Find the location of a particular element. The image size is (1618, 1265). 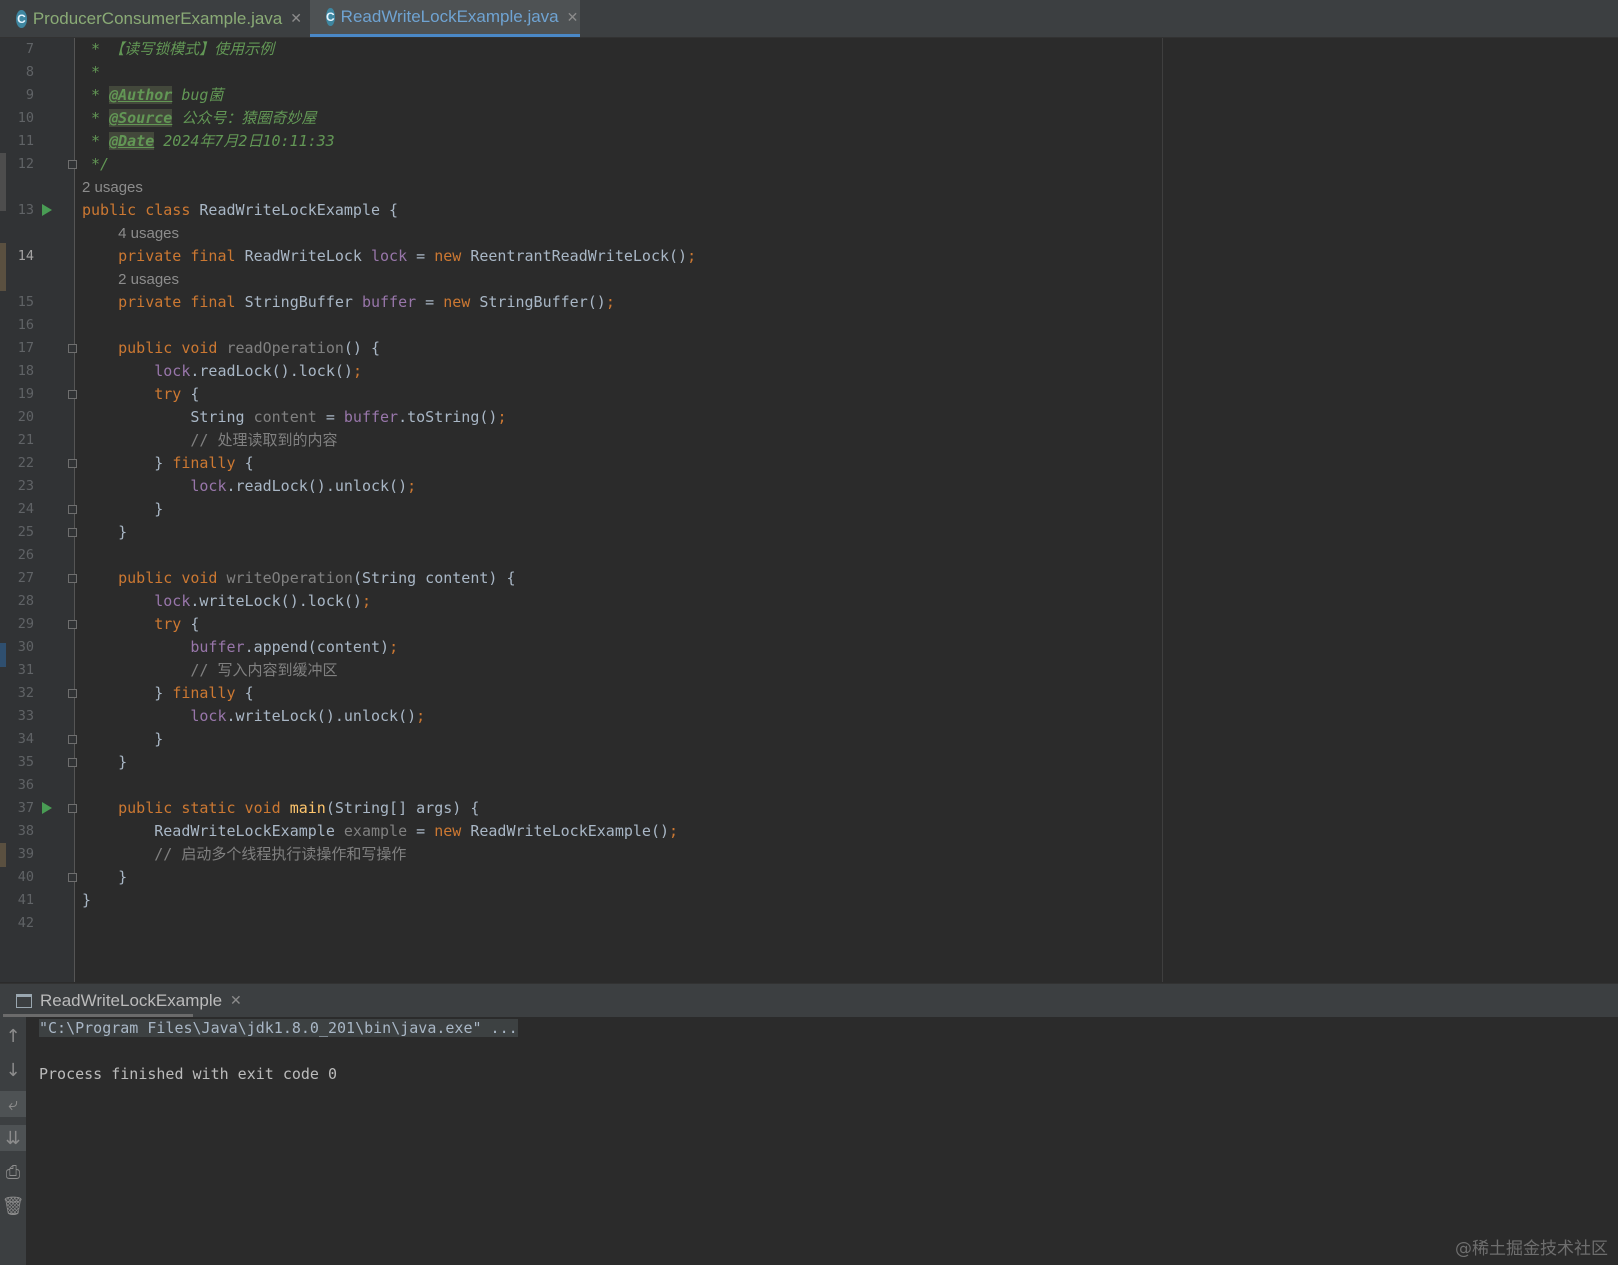

code-line: public static void main(String[] args) { is located at coordinates (280, 808).